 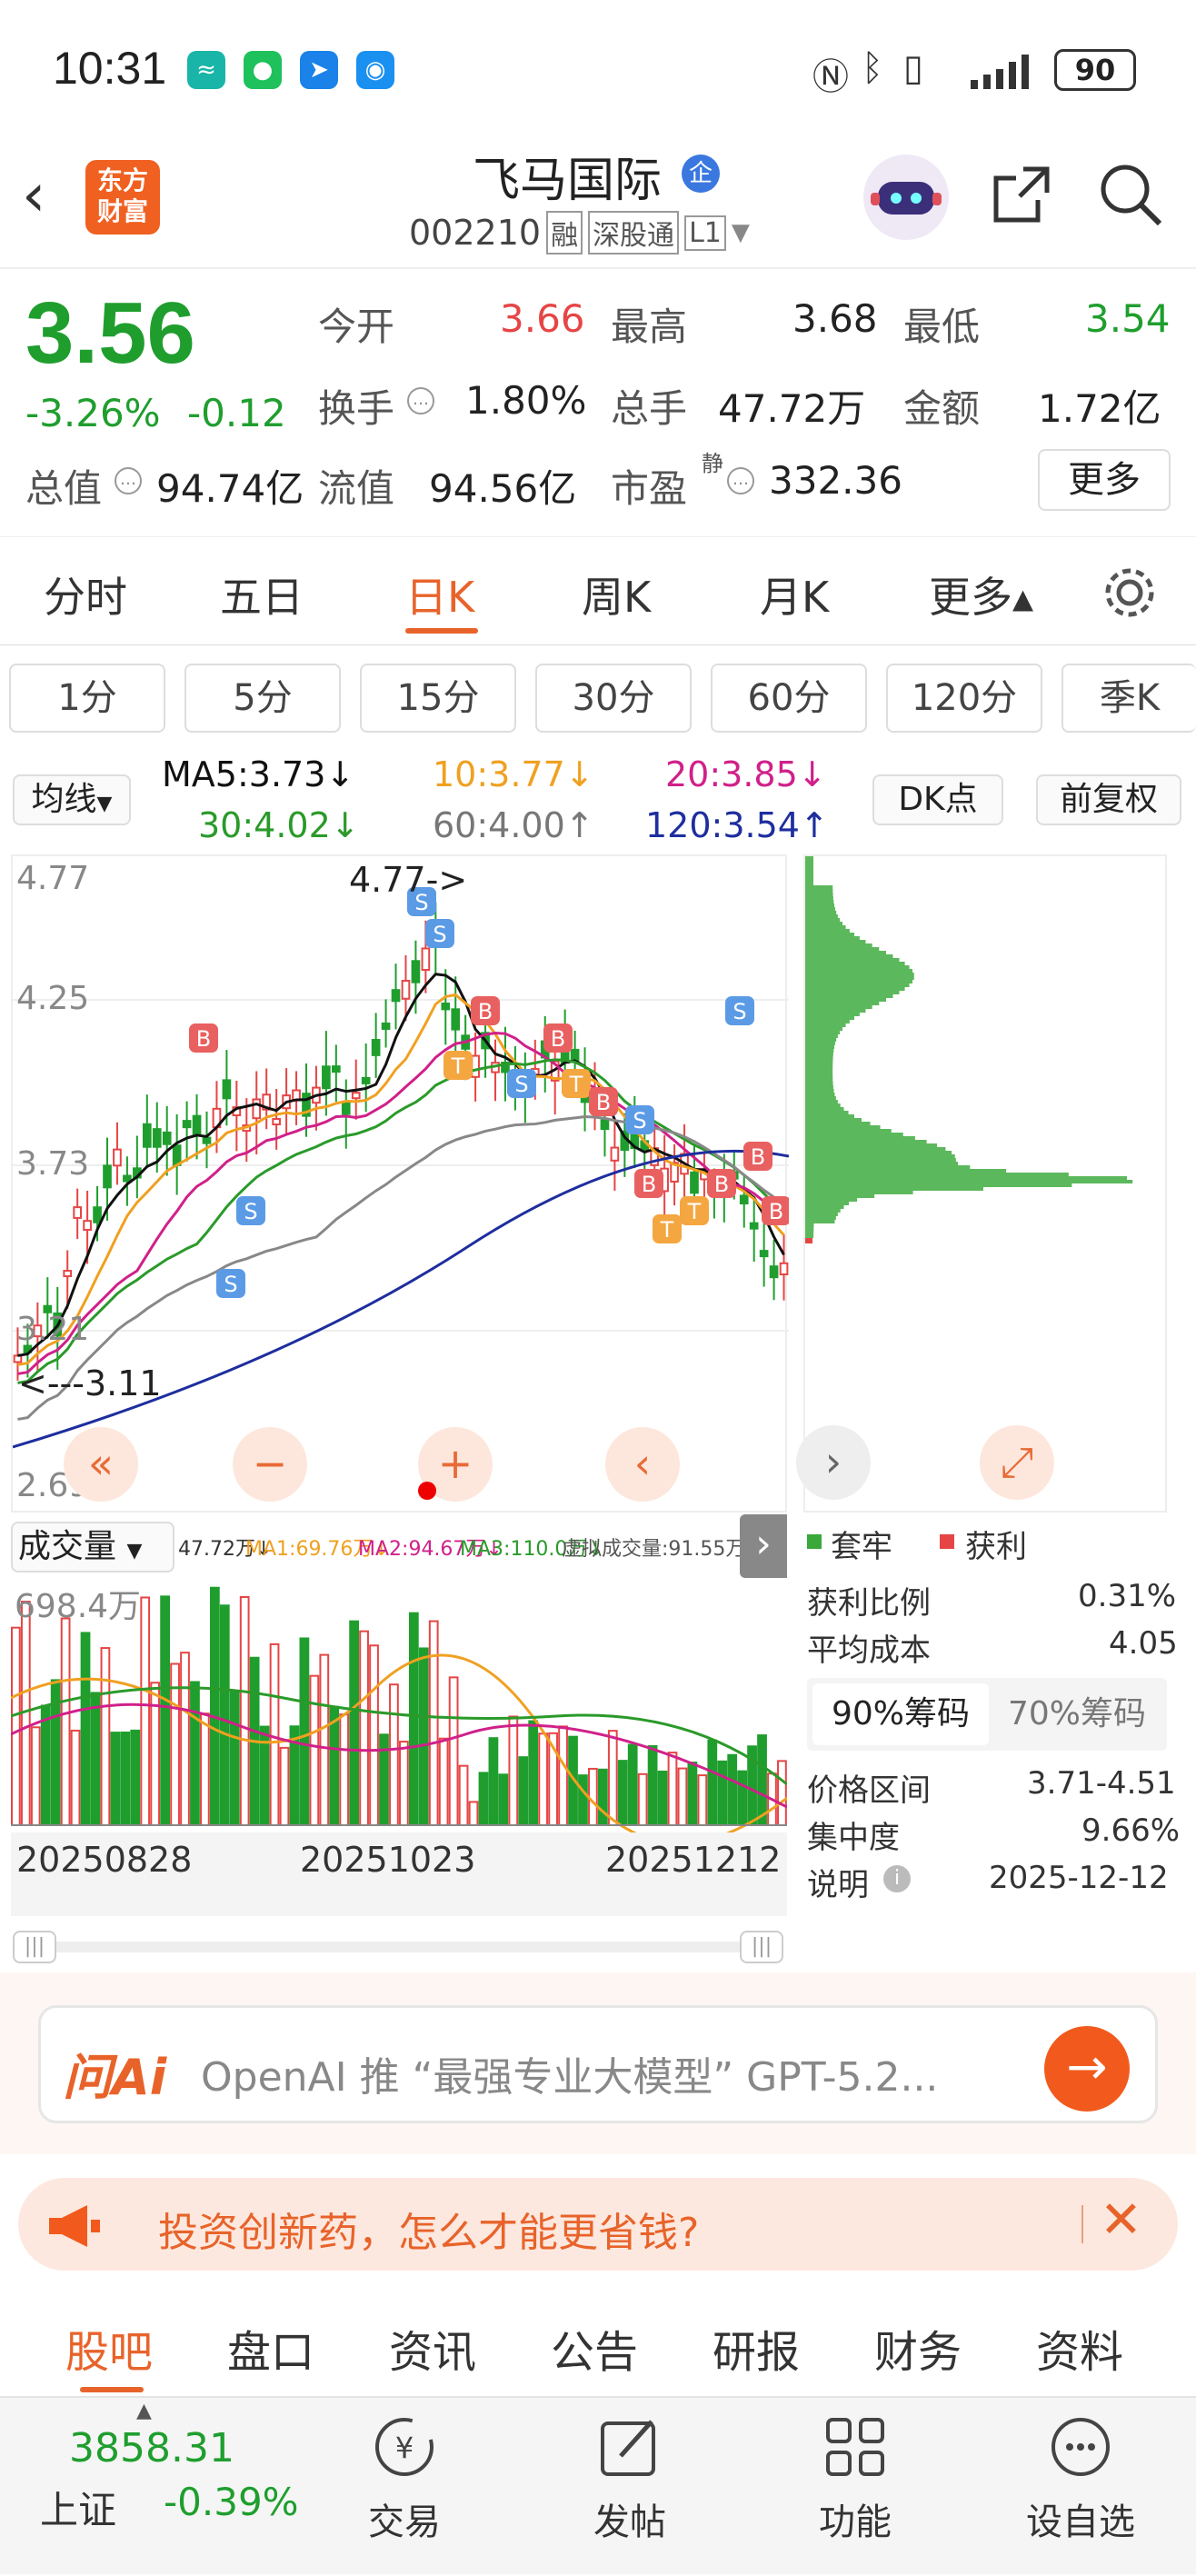 What do you see at coordinates (101, 1465) in the screenshot?
I see `fast-back-button: «` at bounding box center [101, 1465].